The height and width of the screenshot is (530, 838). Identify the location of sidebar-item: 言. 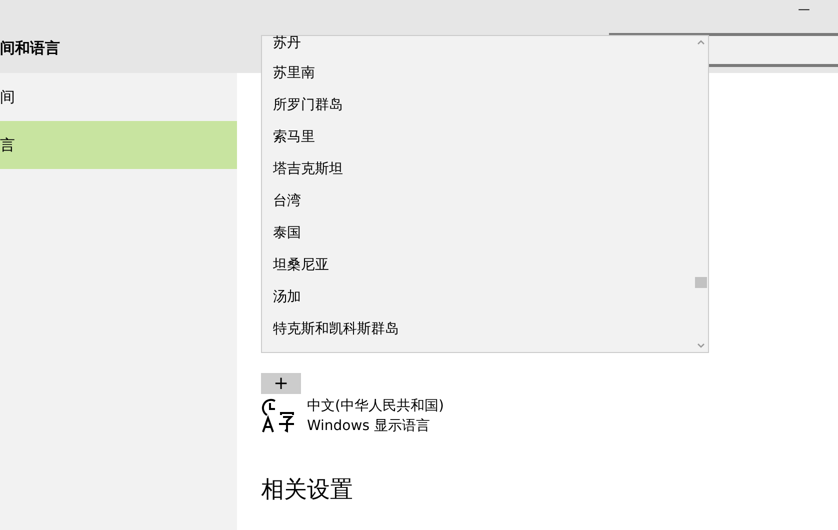
(118, 145).